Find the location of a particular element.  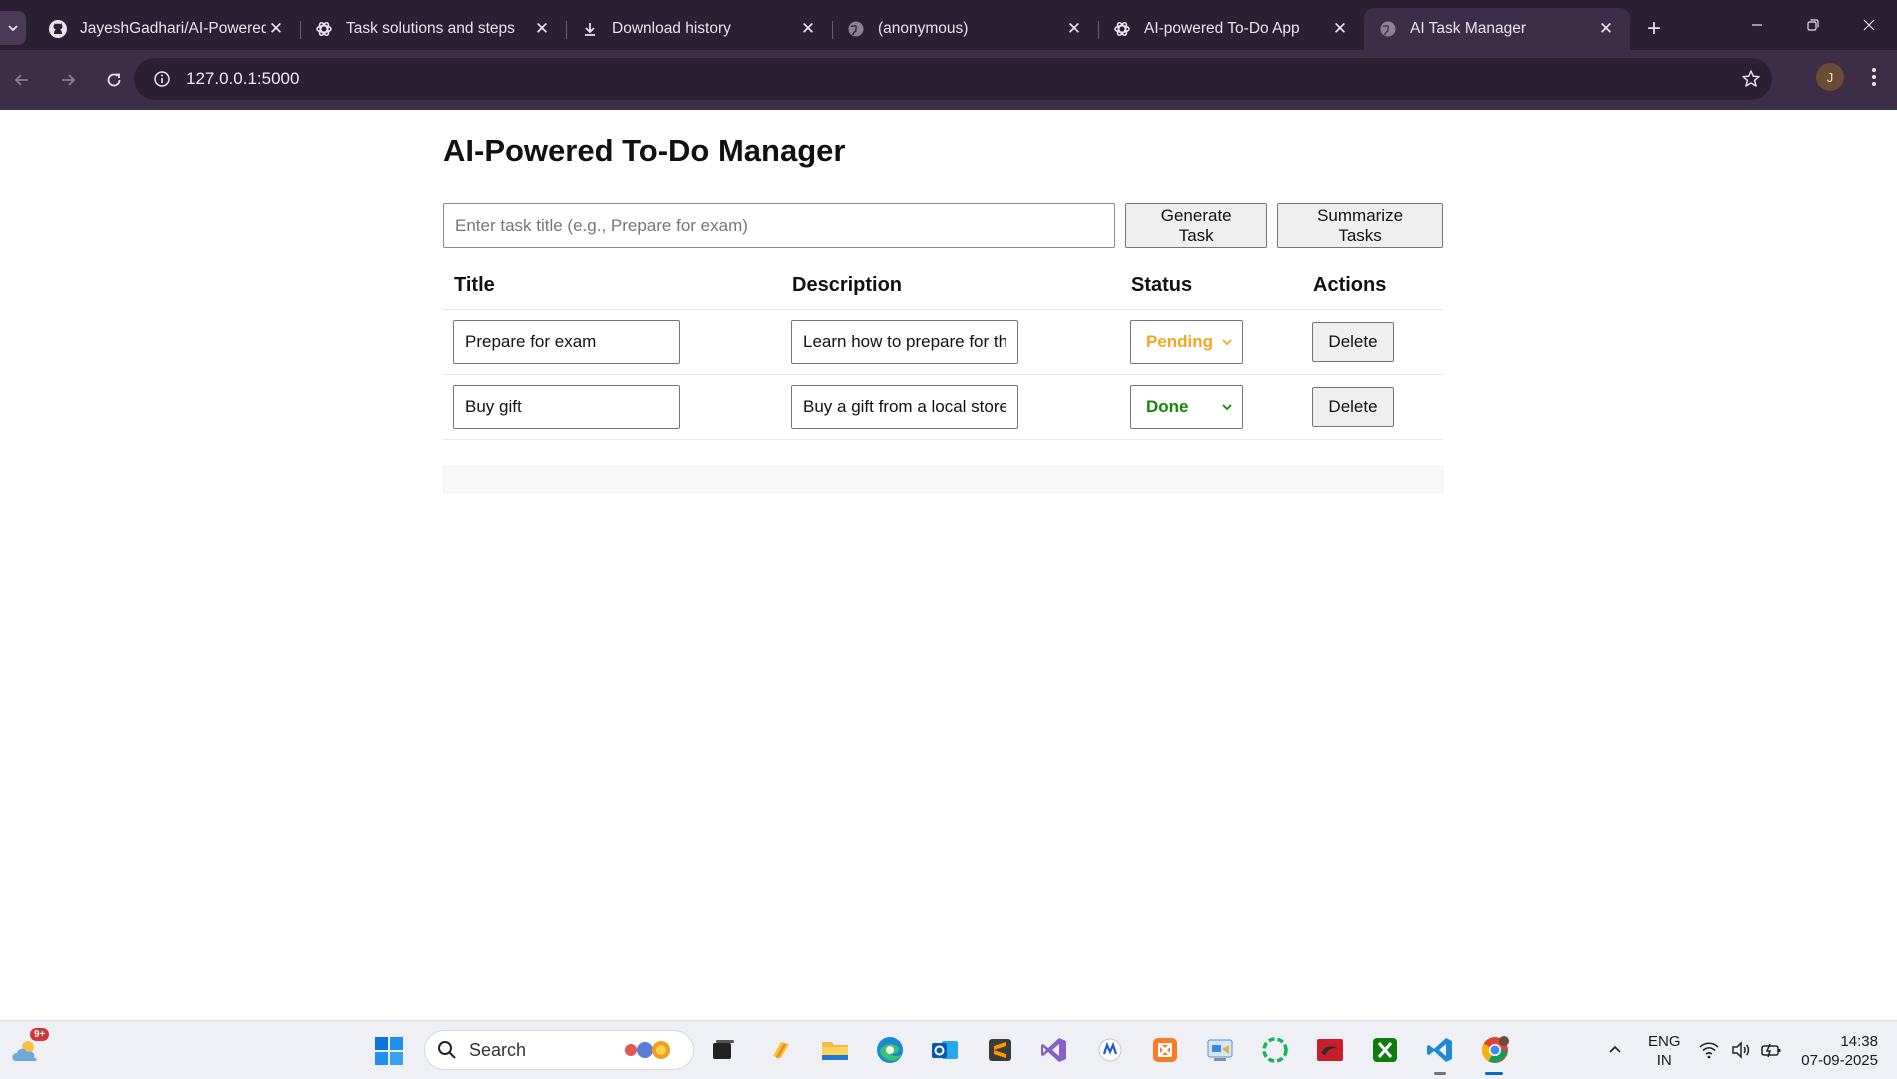

tab-download-history: Download history ✕ is located at coordinates (699, 29).